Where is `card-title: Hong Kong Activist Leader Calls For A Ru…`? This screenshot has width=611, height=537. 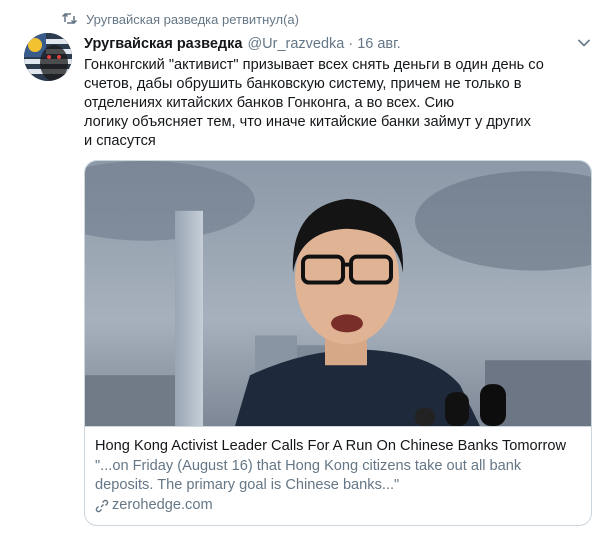 card-title: Hong Kong Activist Leader Calls For A Ru… is located at coordinates (338, 446).